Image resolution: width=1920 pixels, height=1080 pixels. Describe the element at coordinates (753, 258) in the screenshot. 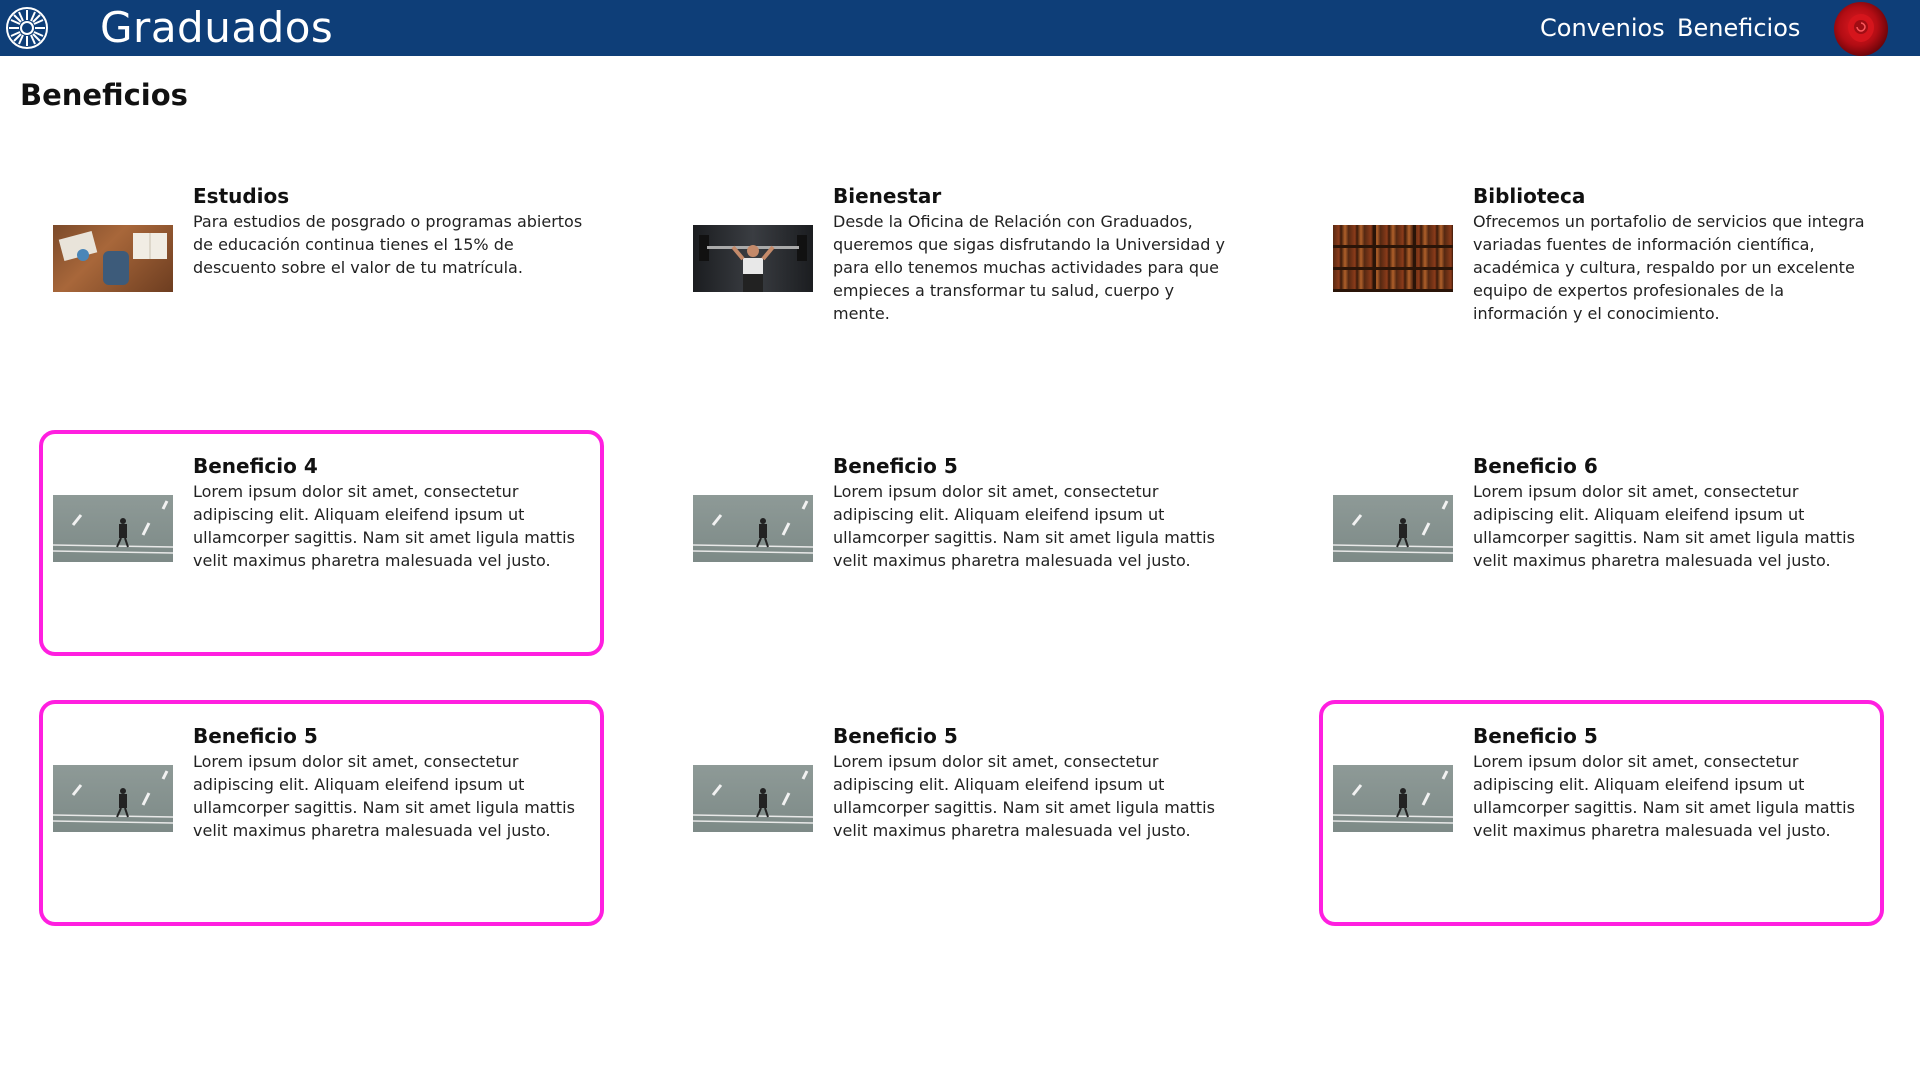

I see `wellness-thumbnail` at that location.